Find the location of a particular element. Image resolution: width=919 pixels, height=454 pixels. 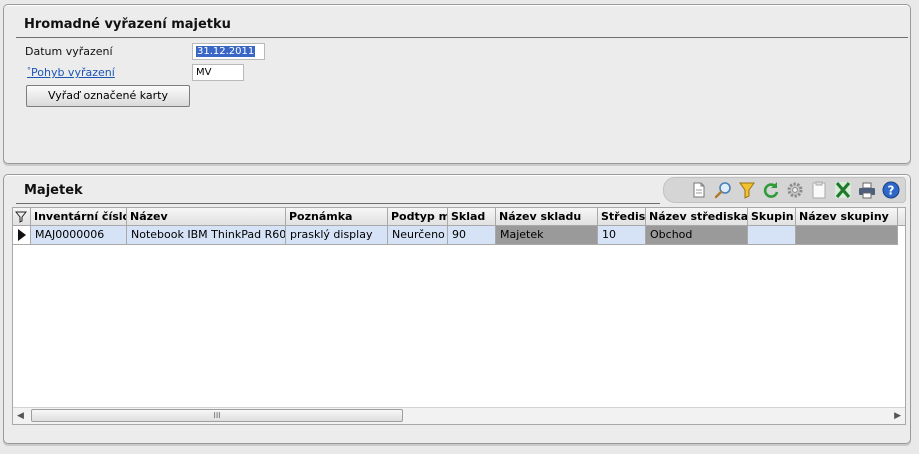

cell-note: prasklý display is located at coordinates (337, 235).